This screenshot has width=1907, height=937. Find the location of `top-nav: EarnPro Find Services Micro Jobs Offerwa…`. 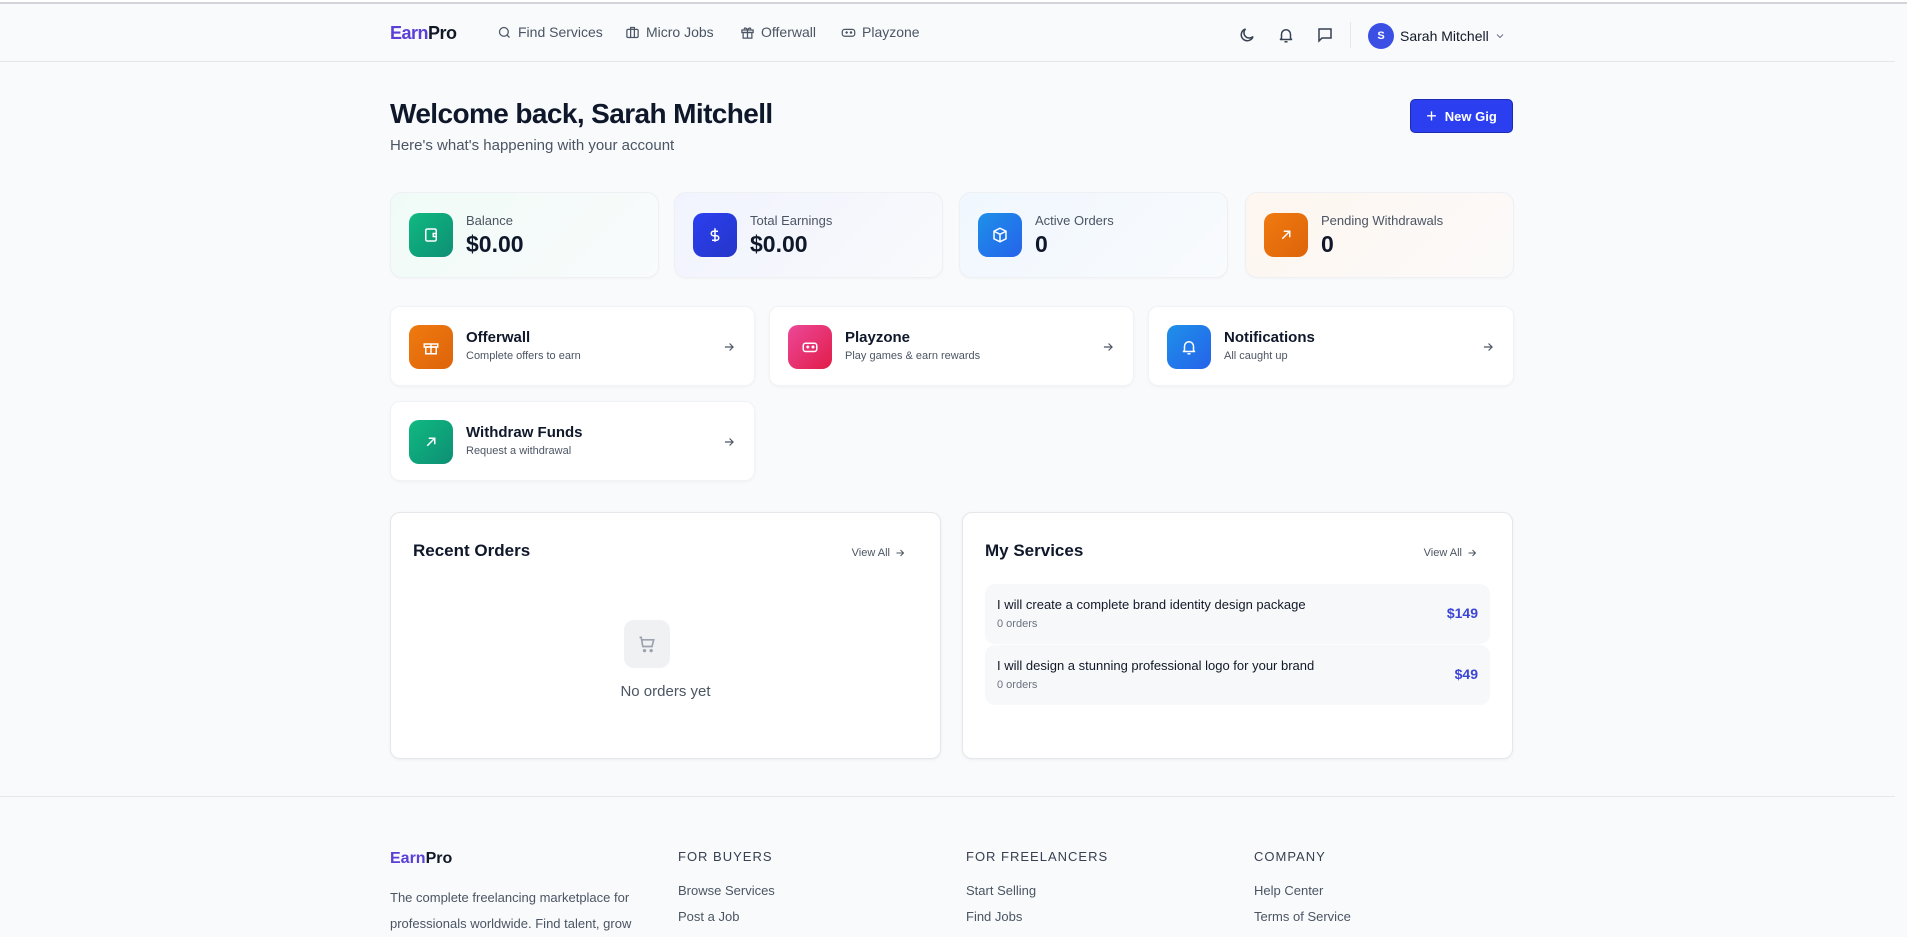

top-nav: EarnPro Find Services Micro Jobs Offerwa… is located at coordinates (947, 33).